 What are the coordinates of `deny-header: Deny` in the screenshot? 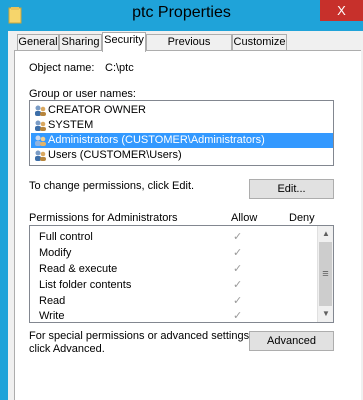 It's located at (302, 218).